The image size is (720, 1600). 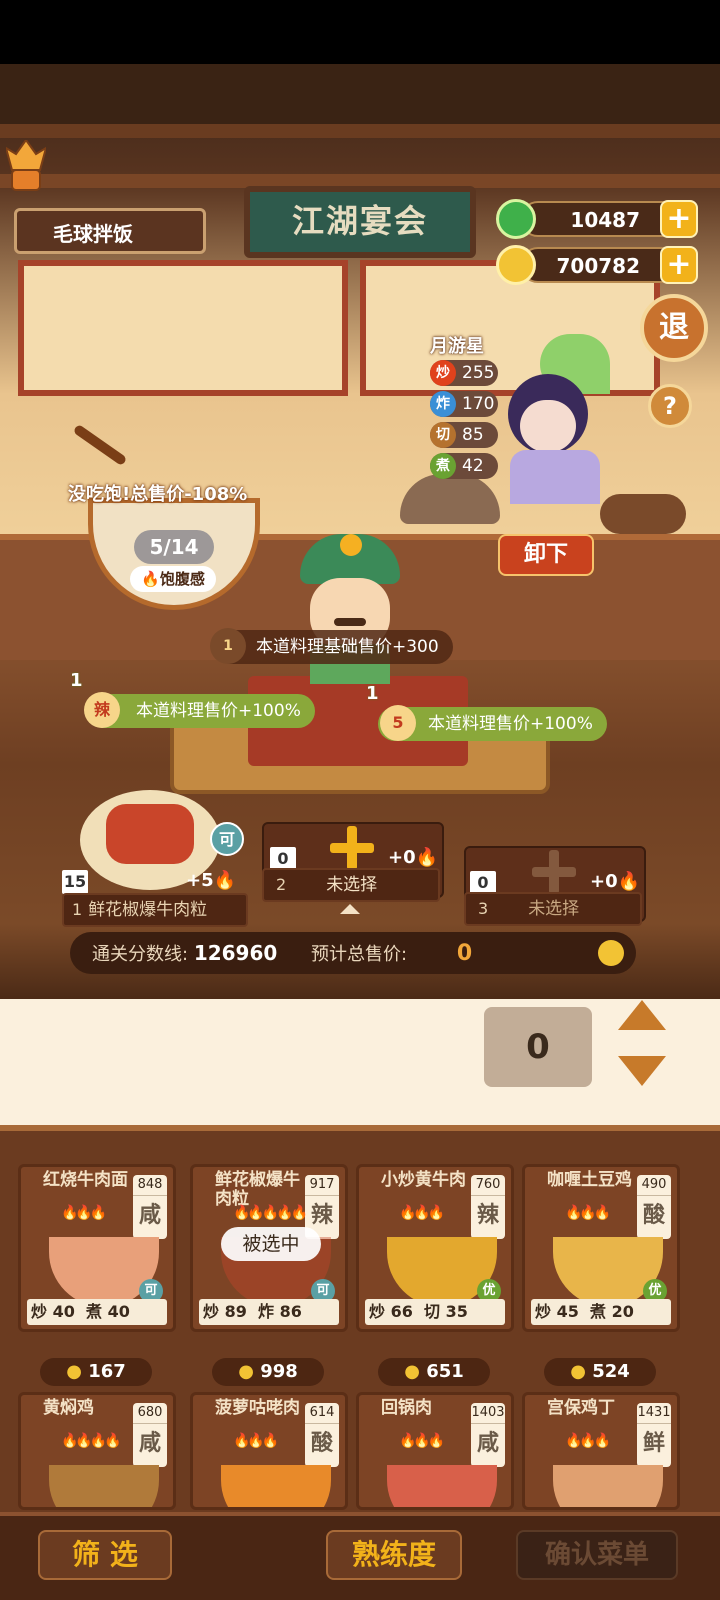 What do you see at coordinates (642, 1071) in the screenshot?
I see `quantity-down-button` at bounding box center [642, 1071].